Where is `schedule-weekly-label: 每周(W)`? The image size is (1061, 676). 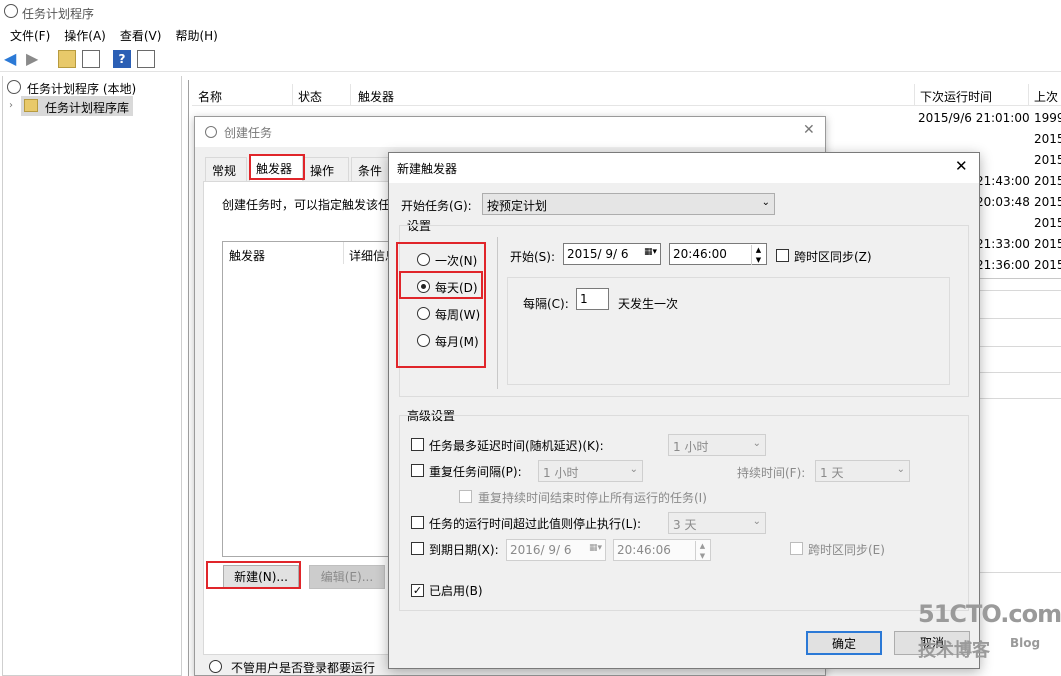
schedule-weekly-label: 每周(W) is located at coordinates (458, 315).